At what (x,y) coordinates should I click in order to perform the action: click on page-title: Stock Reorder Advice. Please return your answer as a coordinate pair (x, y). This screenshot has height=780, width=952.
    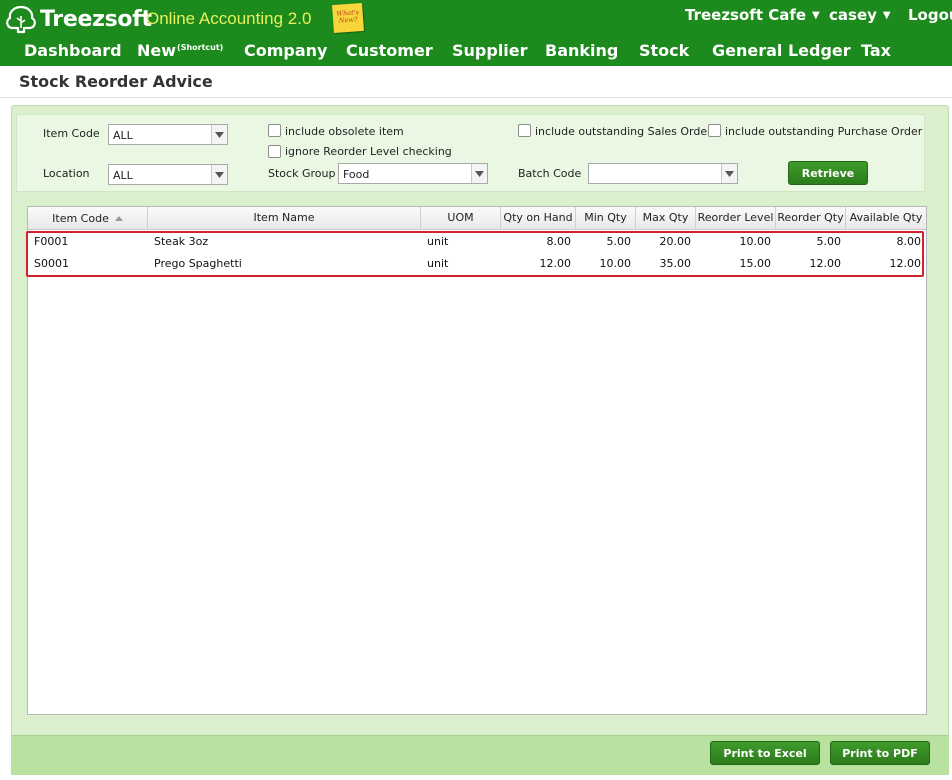
    Looking at the image, I should click on (116, 81).